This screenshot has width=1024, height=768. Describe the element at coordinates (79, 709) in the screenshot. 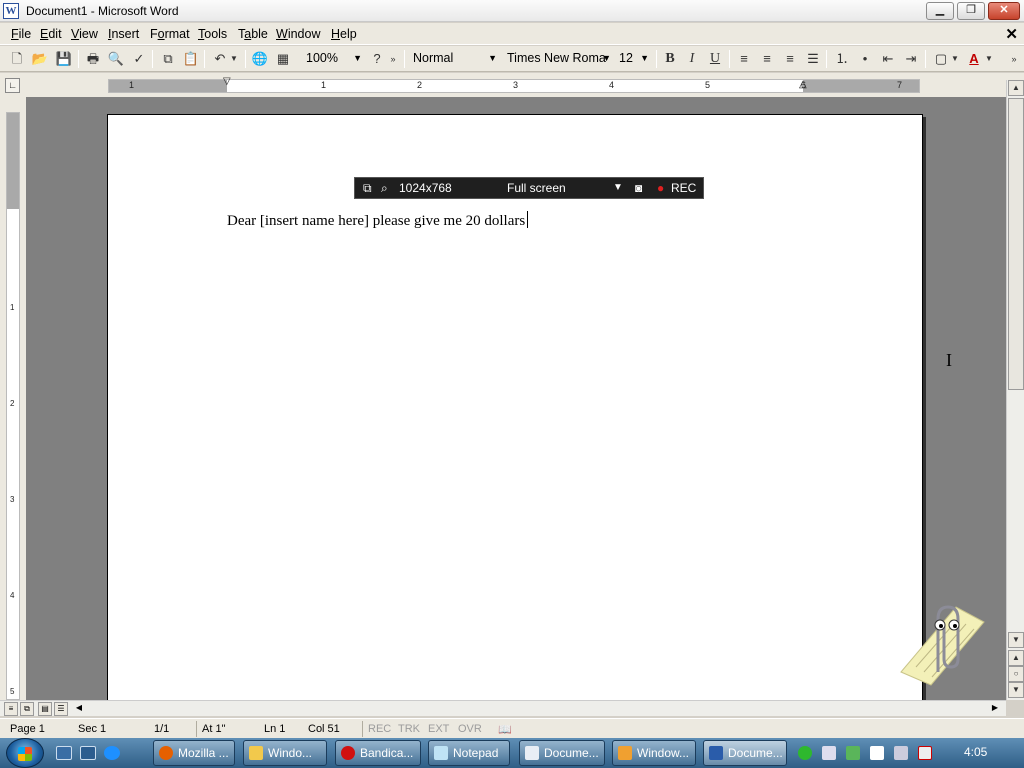

I see `scroll-left-icon: ◀` at that location.